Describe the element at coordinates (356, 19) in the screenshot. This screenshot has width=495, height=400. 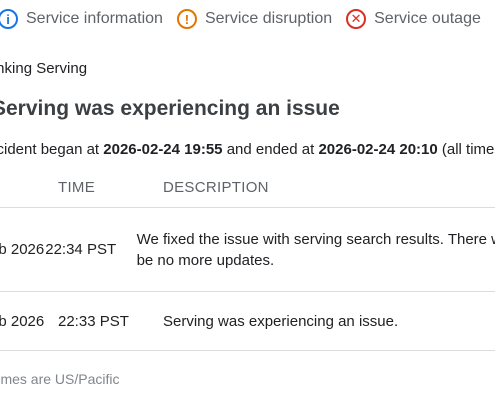
I see `error-icon: ✕` at that location.